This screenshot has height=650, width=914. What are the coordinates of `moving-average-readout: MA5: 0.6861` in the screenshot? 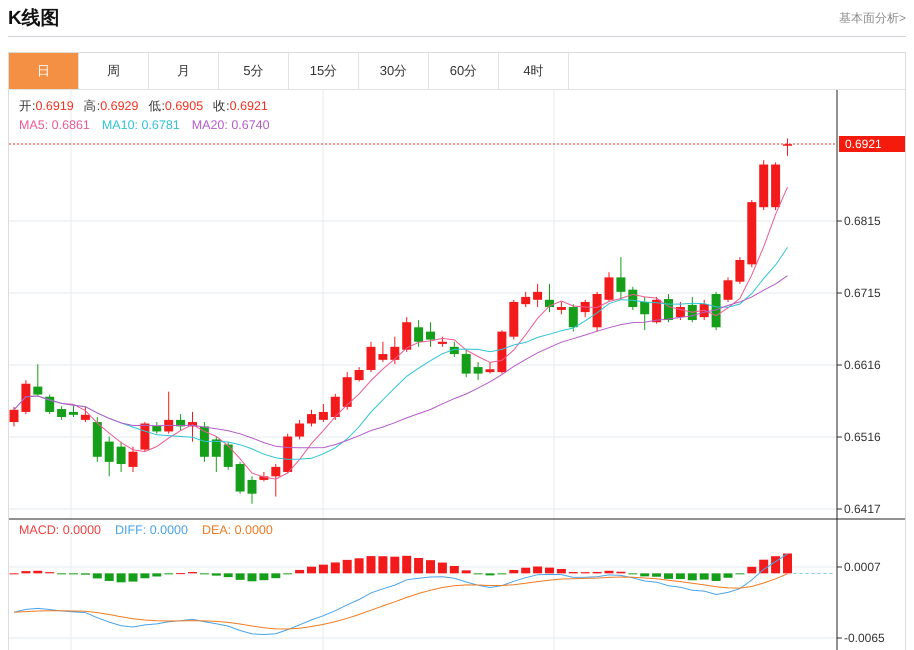 It's located at (54, 125).